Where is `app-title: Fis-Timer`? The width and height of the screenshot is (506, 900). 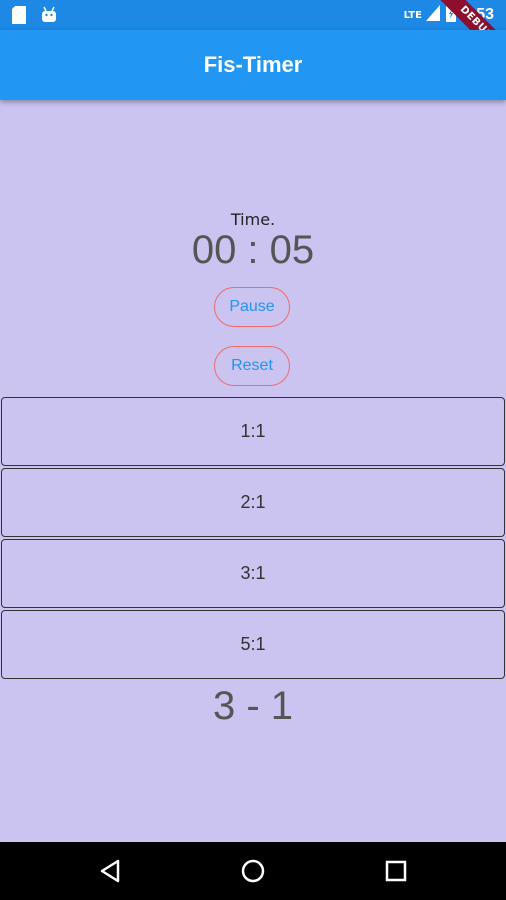 app-title: Fis-Timer is located at coordinates (253, 64).